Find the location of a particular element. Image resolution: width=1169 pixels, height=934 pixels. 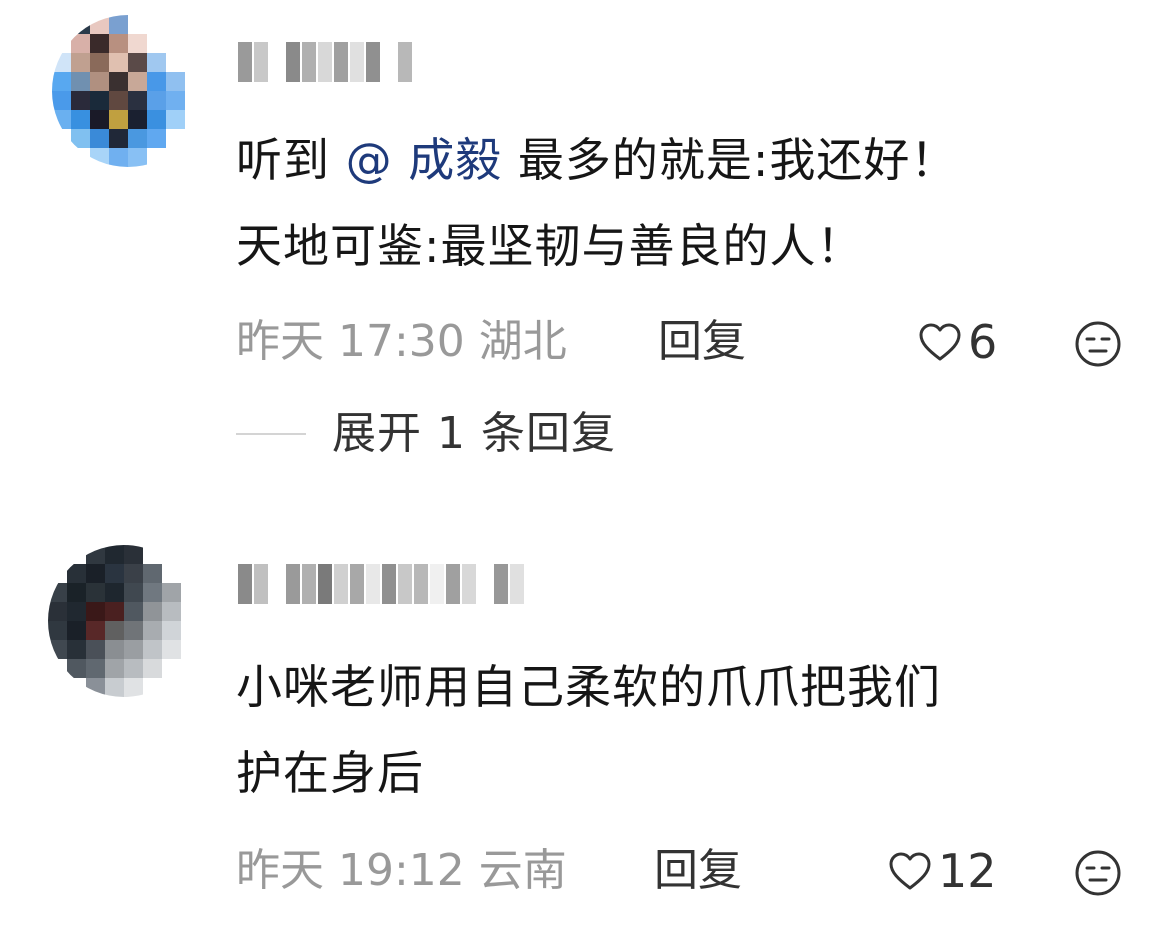

comment-text-post: 最多的就是:我还好！ is located at coordinates (730, 160).